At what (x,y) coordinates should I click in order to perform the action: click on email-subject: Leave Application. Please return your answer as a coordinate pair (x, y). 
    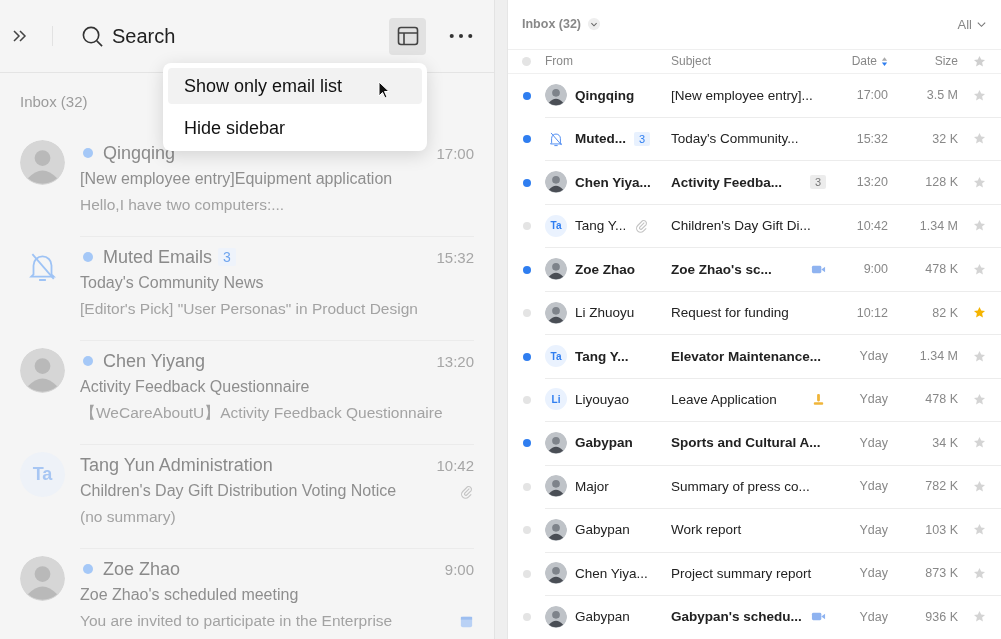
    Looking at the image, I should click on (724, 399).